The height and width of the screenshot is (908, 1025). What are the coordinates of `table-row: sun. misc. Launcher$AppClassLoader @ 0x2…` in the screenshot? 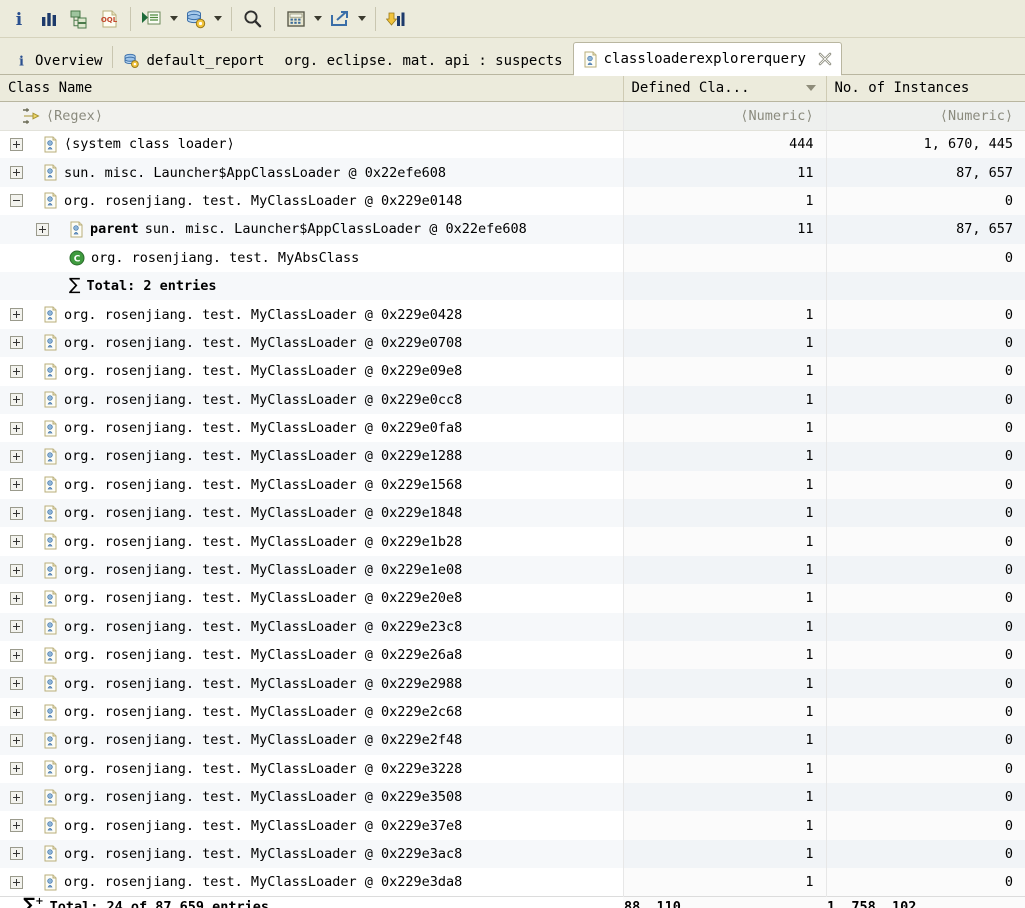 It's located at (512, 172).